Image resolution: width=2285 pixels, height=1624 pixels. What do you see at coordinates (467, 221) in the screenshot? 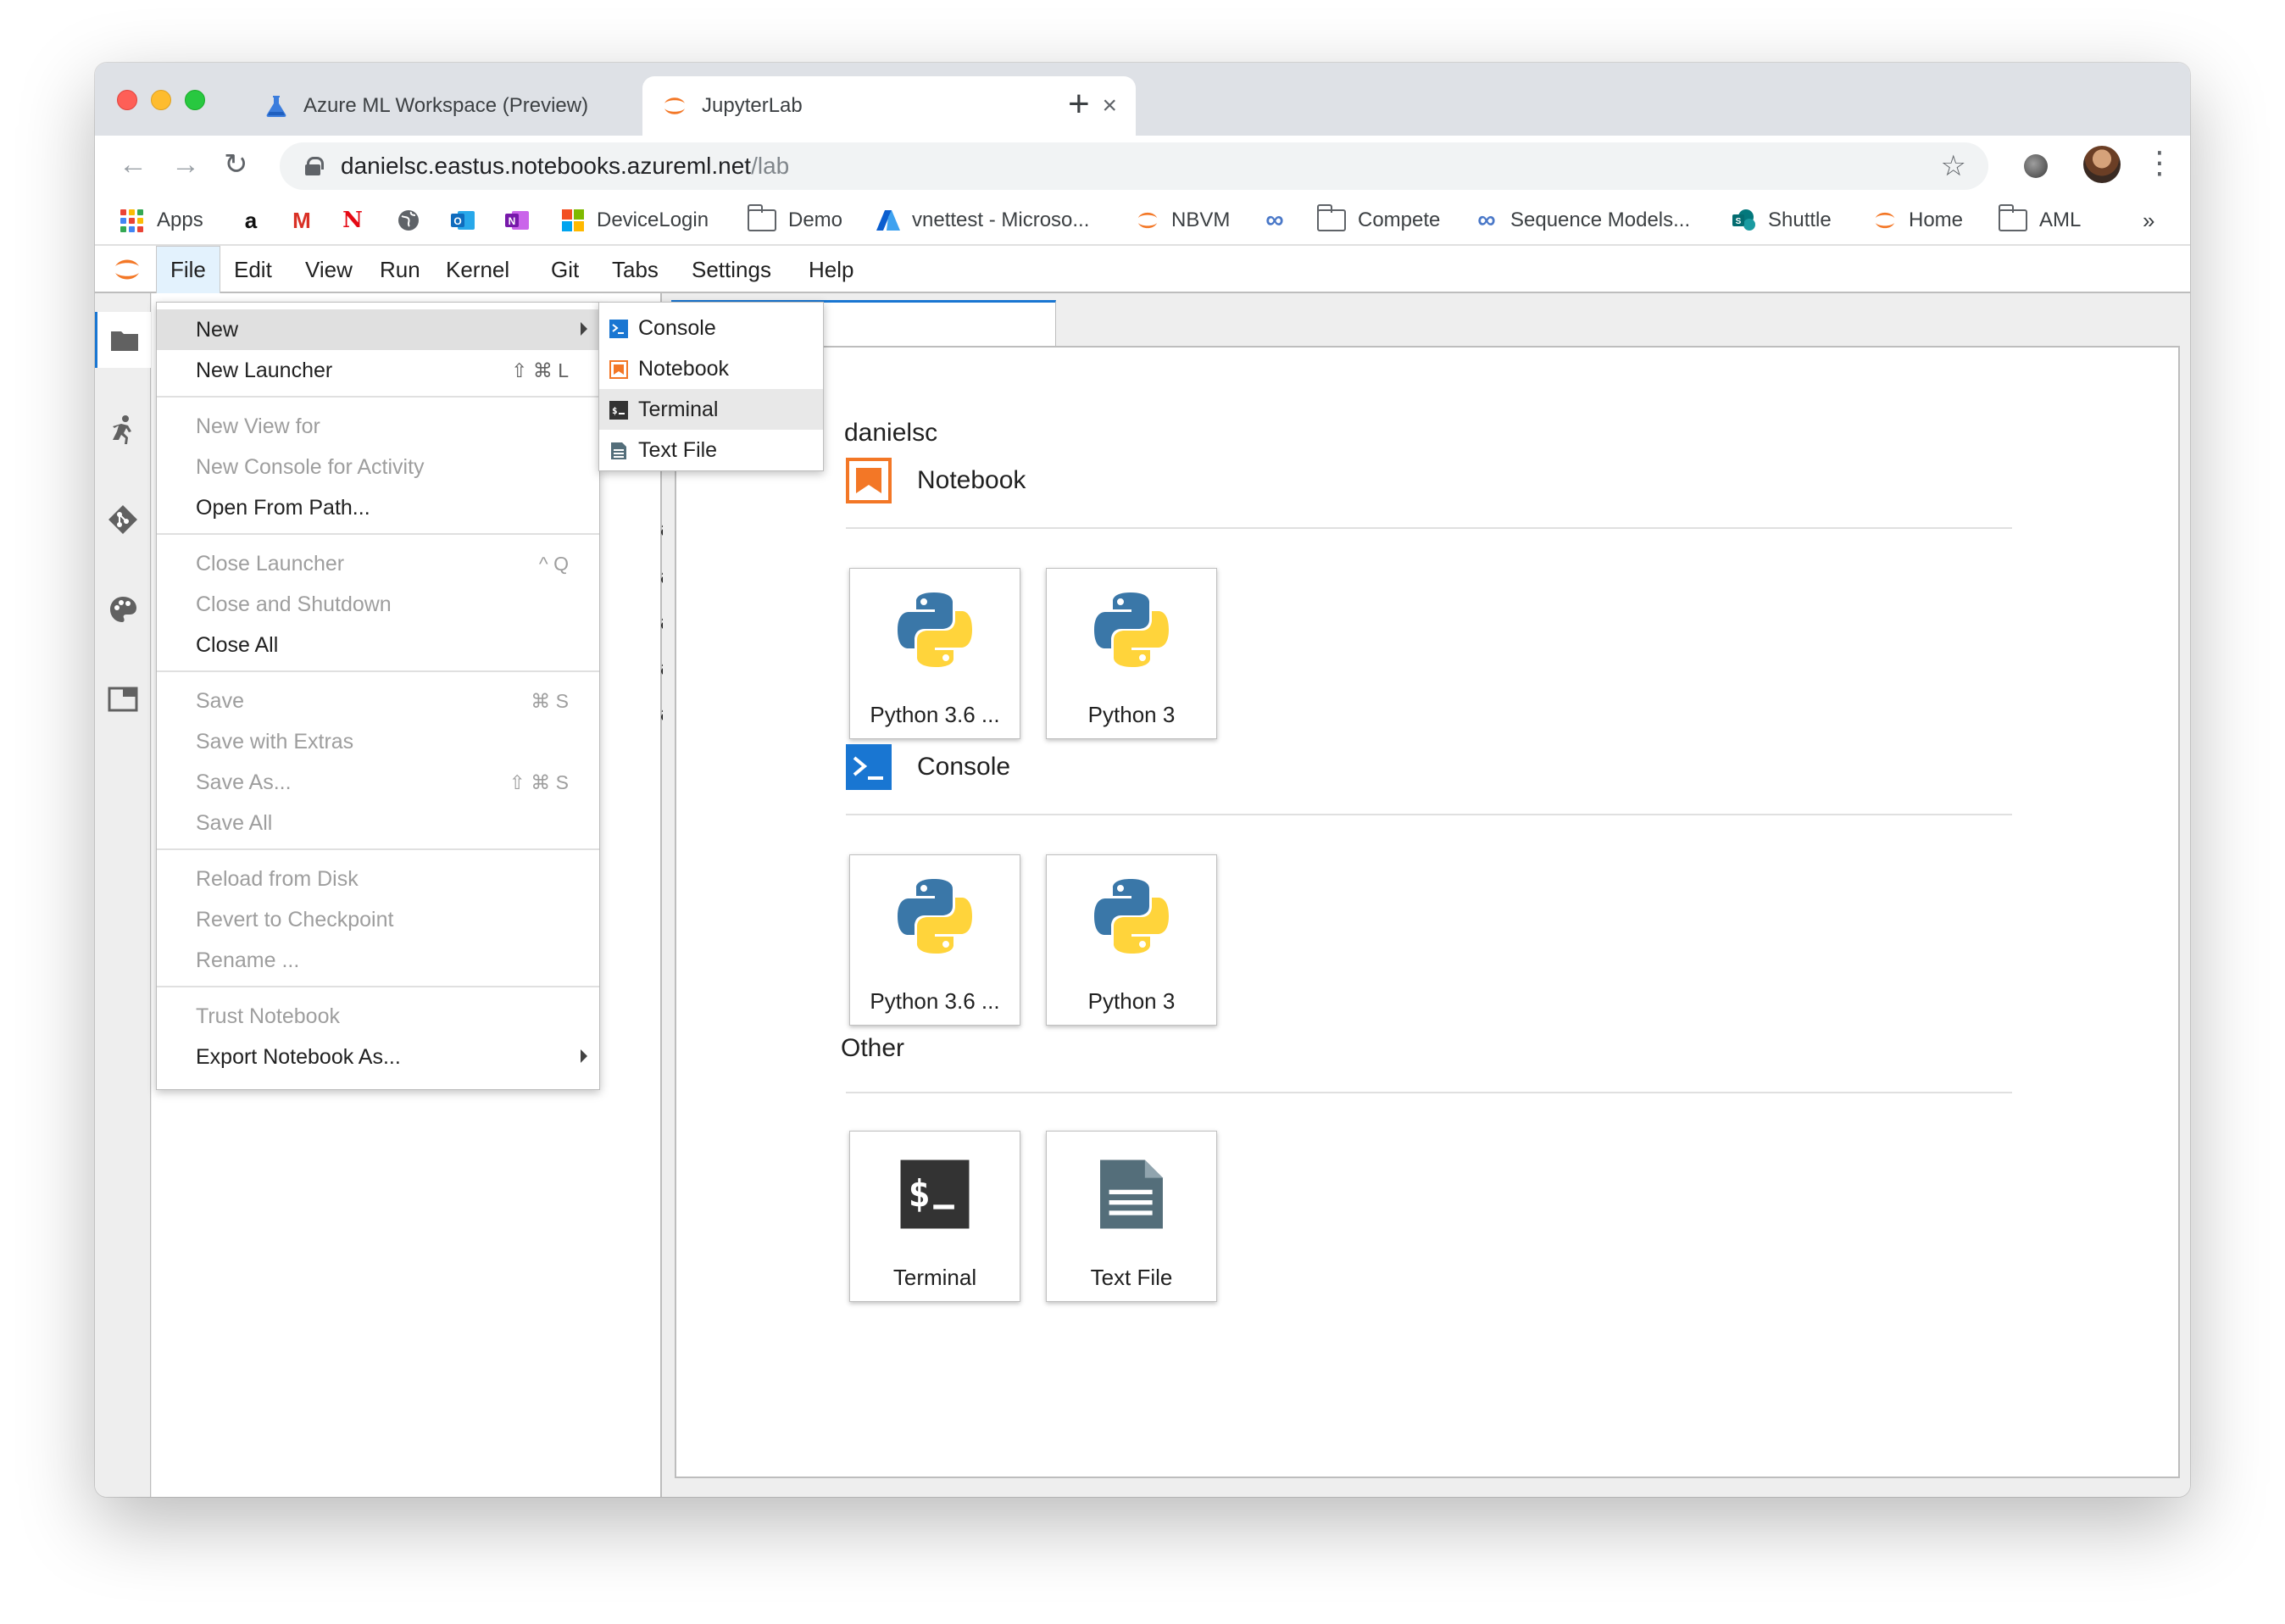
I see `bookmark-outlook: O` at bounding box center [467, 221].